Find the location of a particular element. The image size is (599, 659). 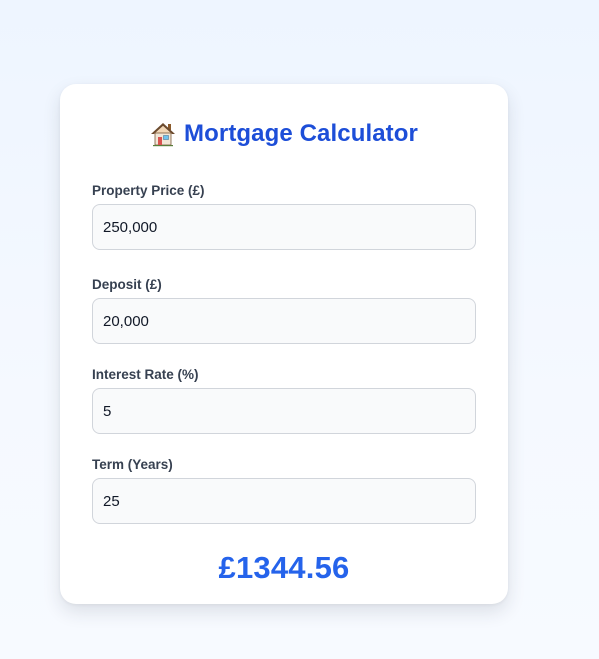

monthly-payment-result: £1344.56 is located at coordinates (284, 567).